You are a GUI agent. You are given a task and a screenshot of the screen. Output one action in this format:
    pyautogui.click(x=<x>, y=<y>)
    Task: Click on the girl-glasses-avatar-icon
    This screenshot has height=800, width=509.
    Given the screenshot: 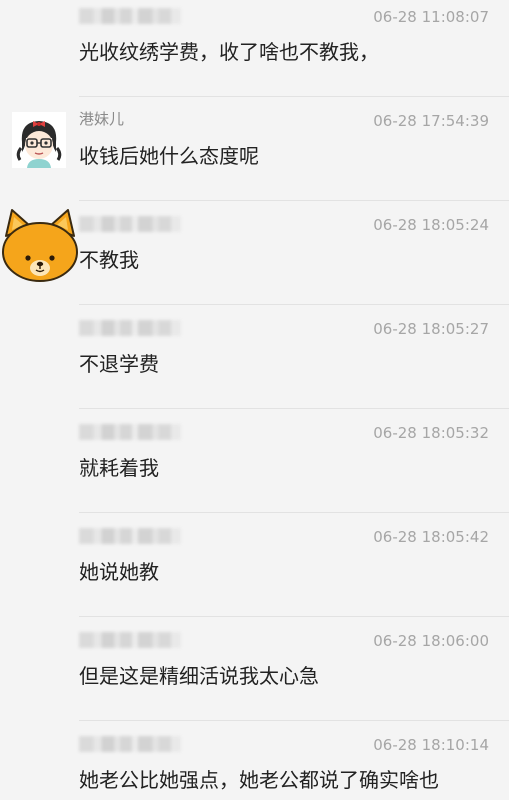 What is the action you would take?
    pyautogui.click(x=39, y=140)
    